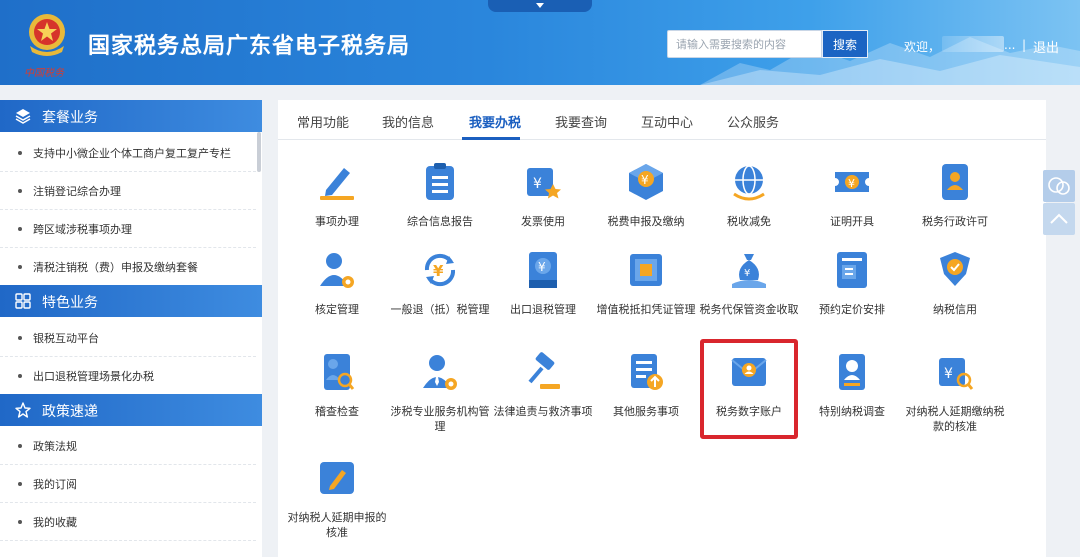  I want to click on document-icon, so click(852, 270).